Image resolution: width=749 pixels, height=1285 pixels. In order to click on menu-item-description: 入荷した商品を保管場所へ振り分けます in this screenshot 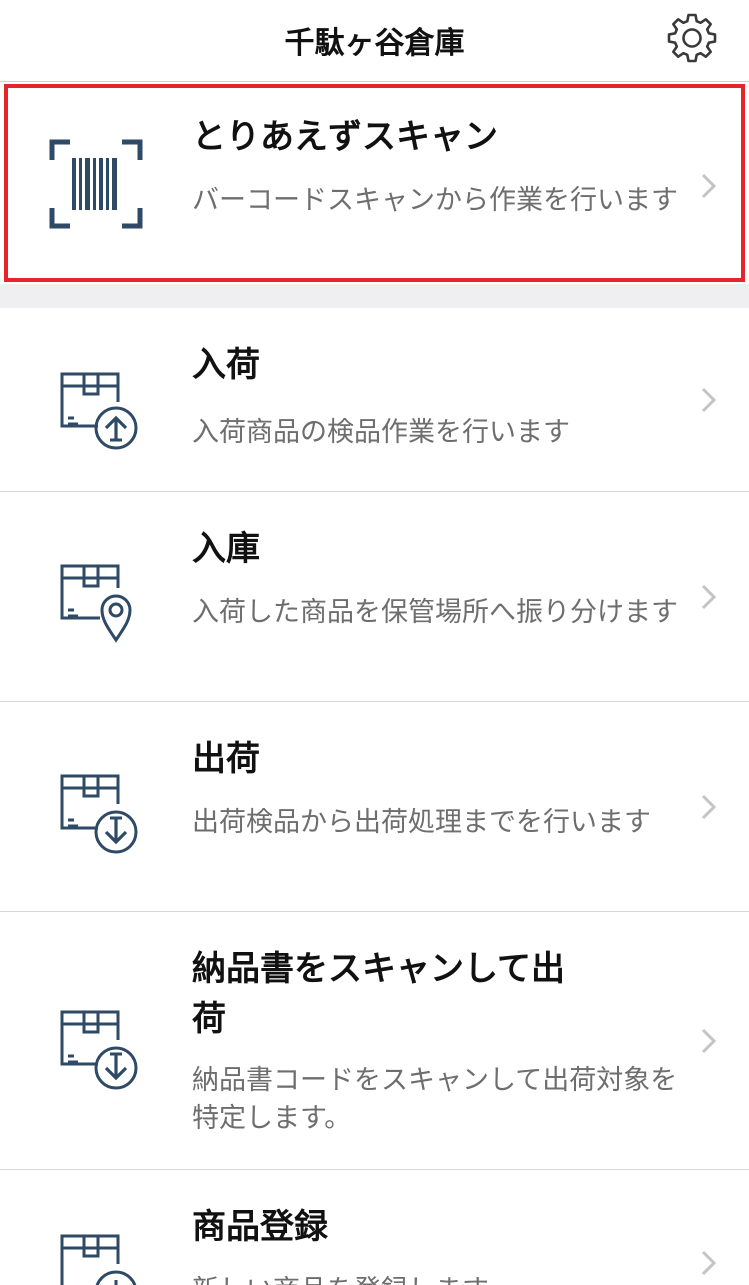, I will do `click(435, 612)`.